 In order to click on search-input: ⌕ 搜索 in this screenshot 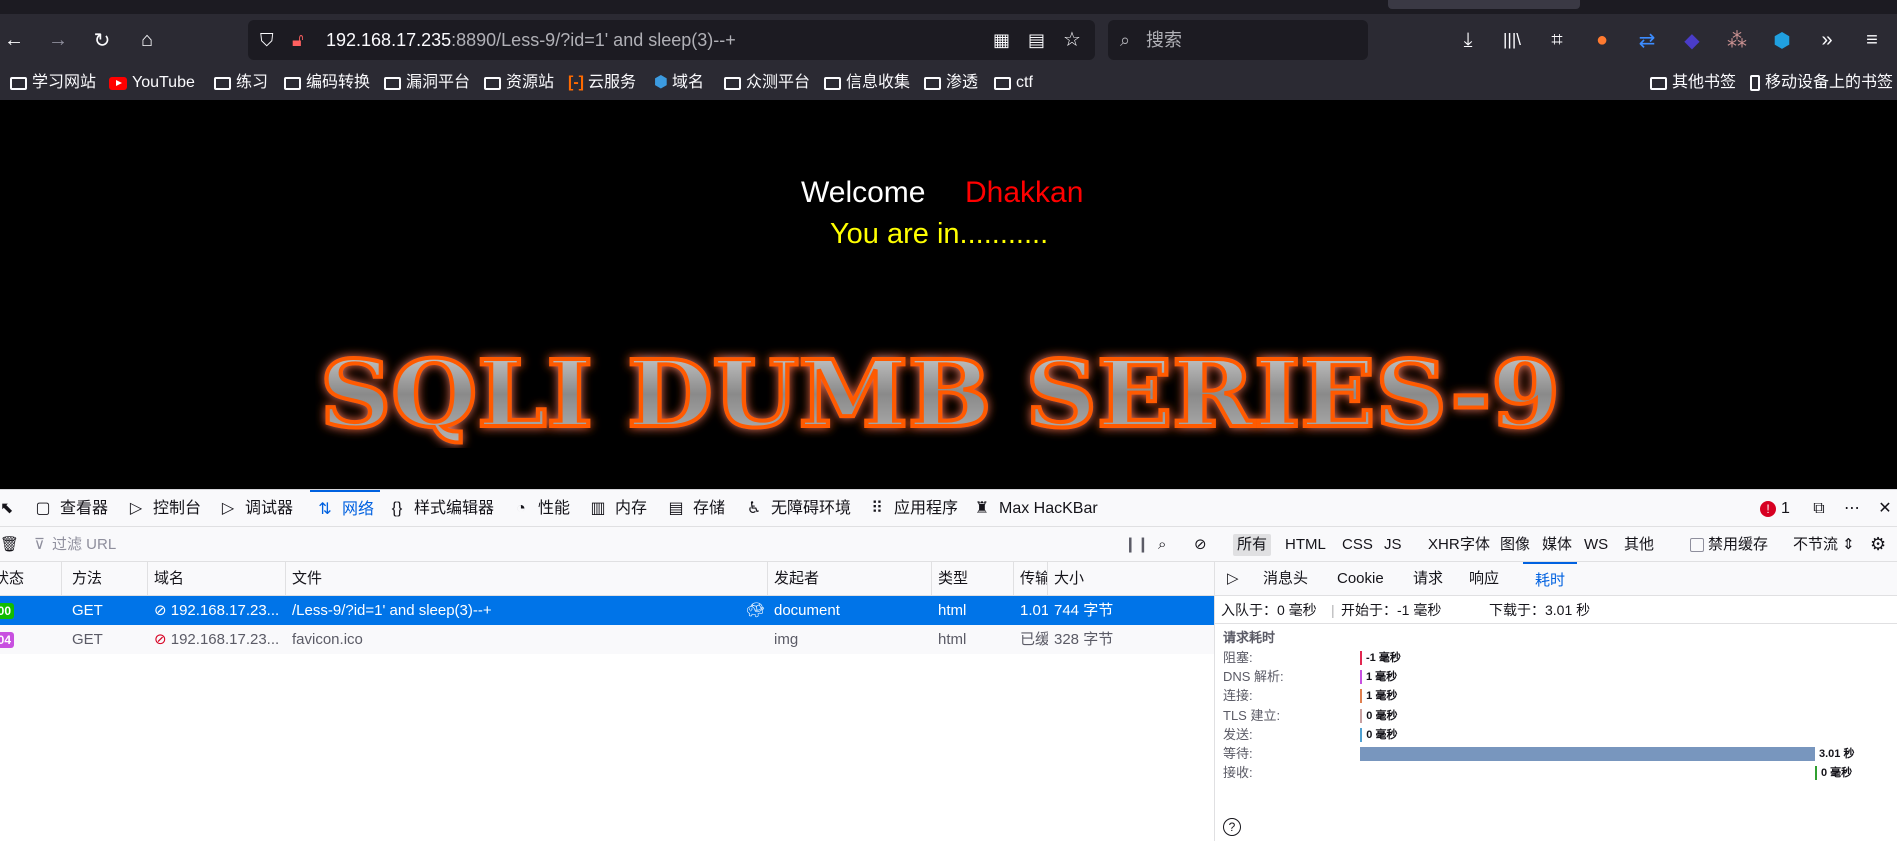, I will do `click(1238, 40)`.